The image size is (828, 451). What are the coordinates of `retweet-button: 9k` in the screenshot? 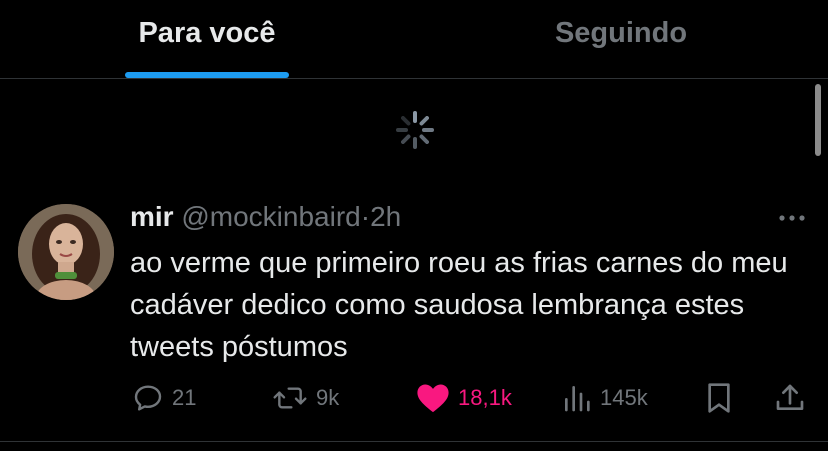 It's located at (305, 398).